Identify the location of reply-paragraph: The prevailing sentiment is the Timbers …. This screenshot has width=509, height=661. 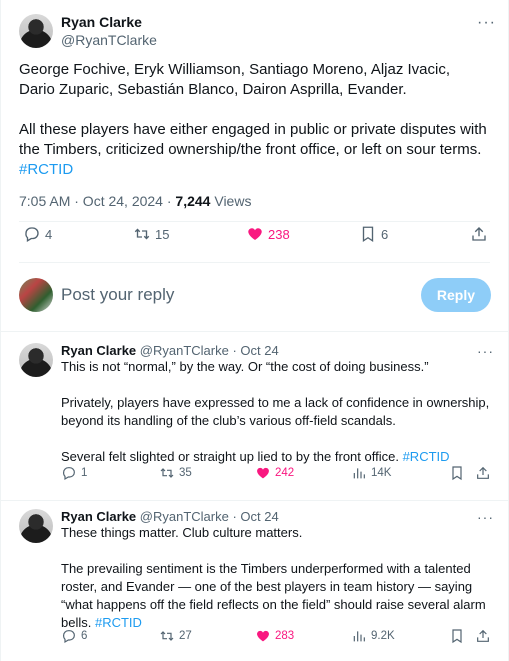
(276, 596).